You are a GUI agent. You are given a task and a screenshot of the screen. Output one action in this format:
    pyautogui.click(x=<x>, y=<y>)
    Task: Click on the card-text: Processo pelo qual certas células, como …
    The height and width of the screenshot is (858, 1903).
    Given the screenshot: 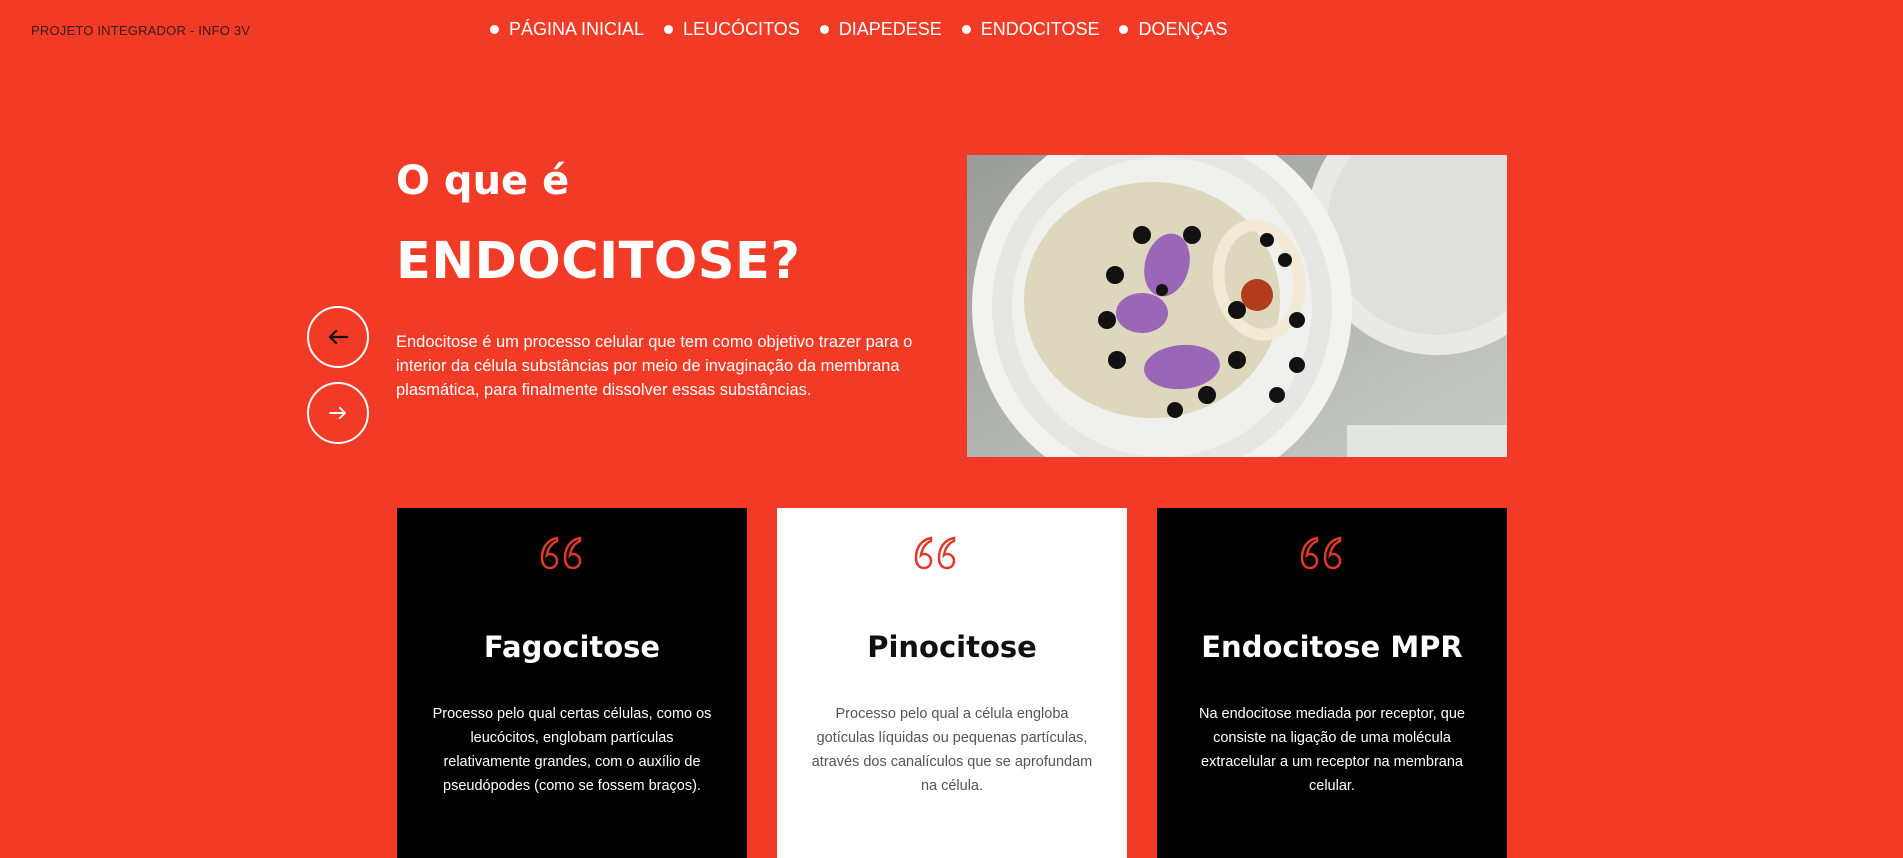 What is the action you would take?
    pyautogui.click(x=572, y=750)
    